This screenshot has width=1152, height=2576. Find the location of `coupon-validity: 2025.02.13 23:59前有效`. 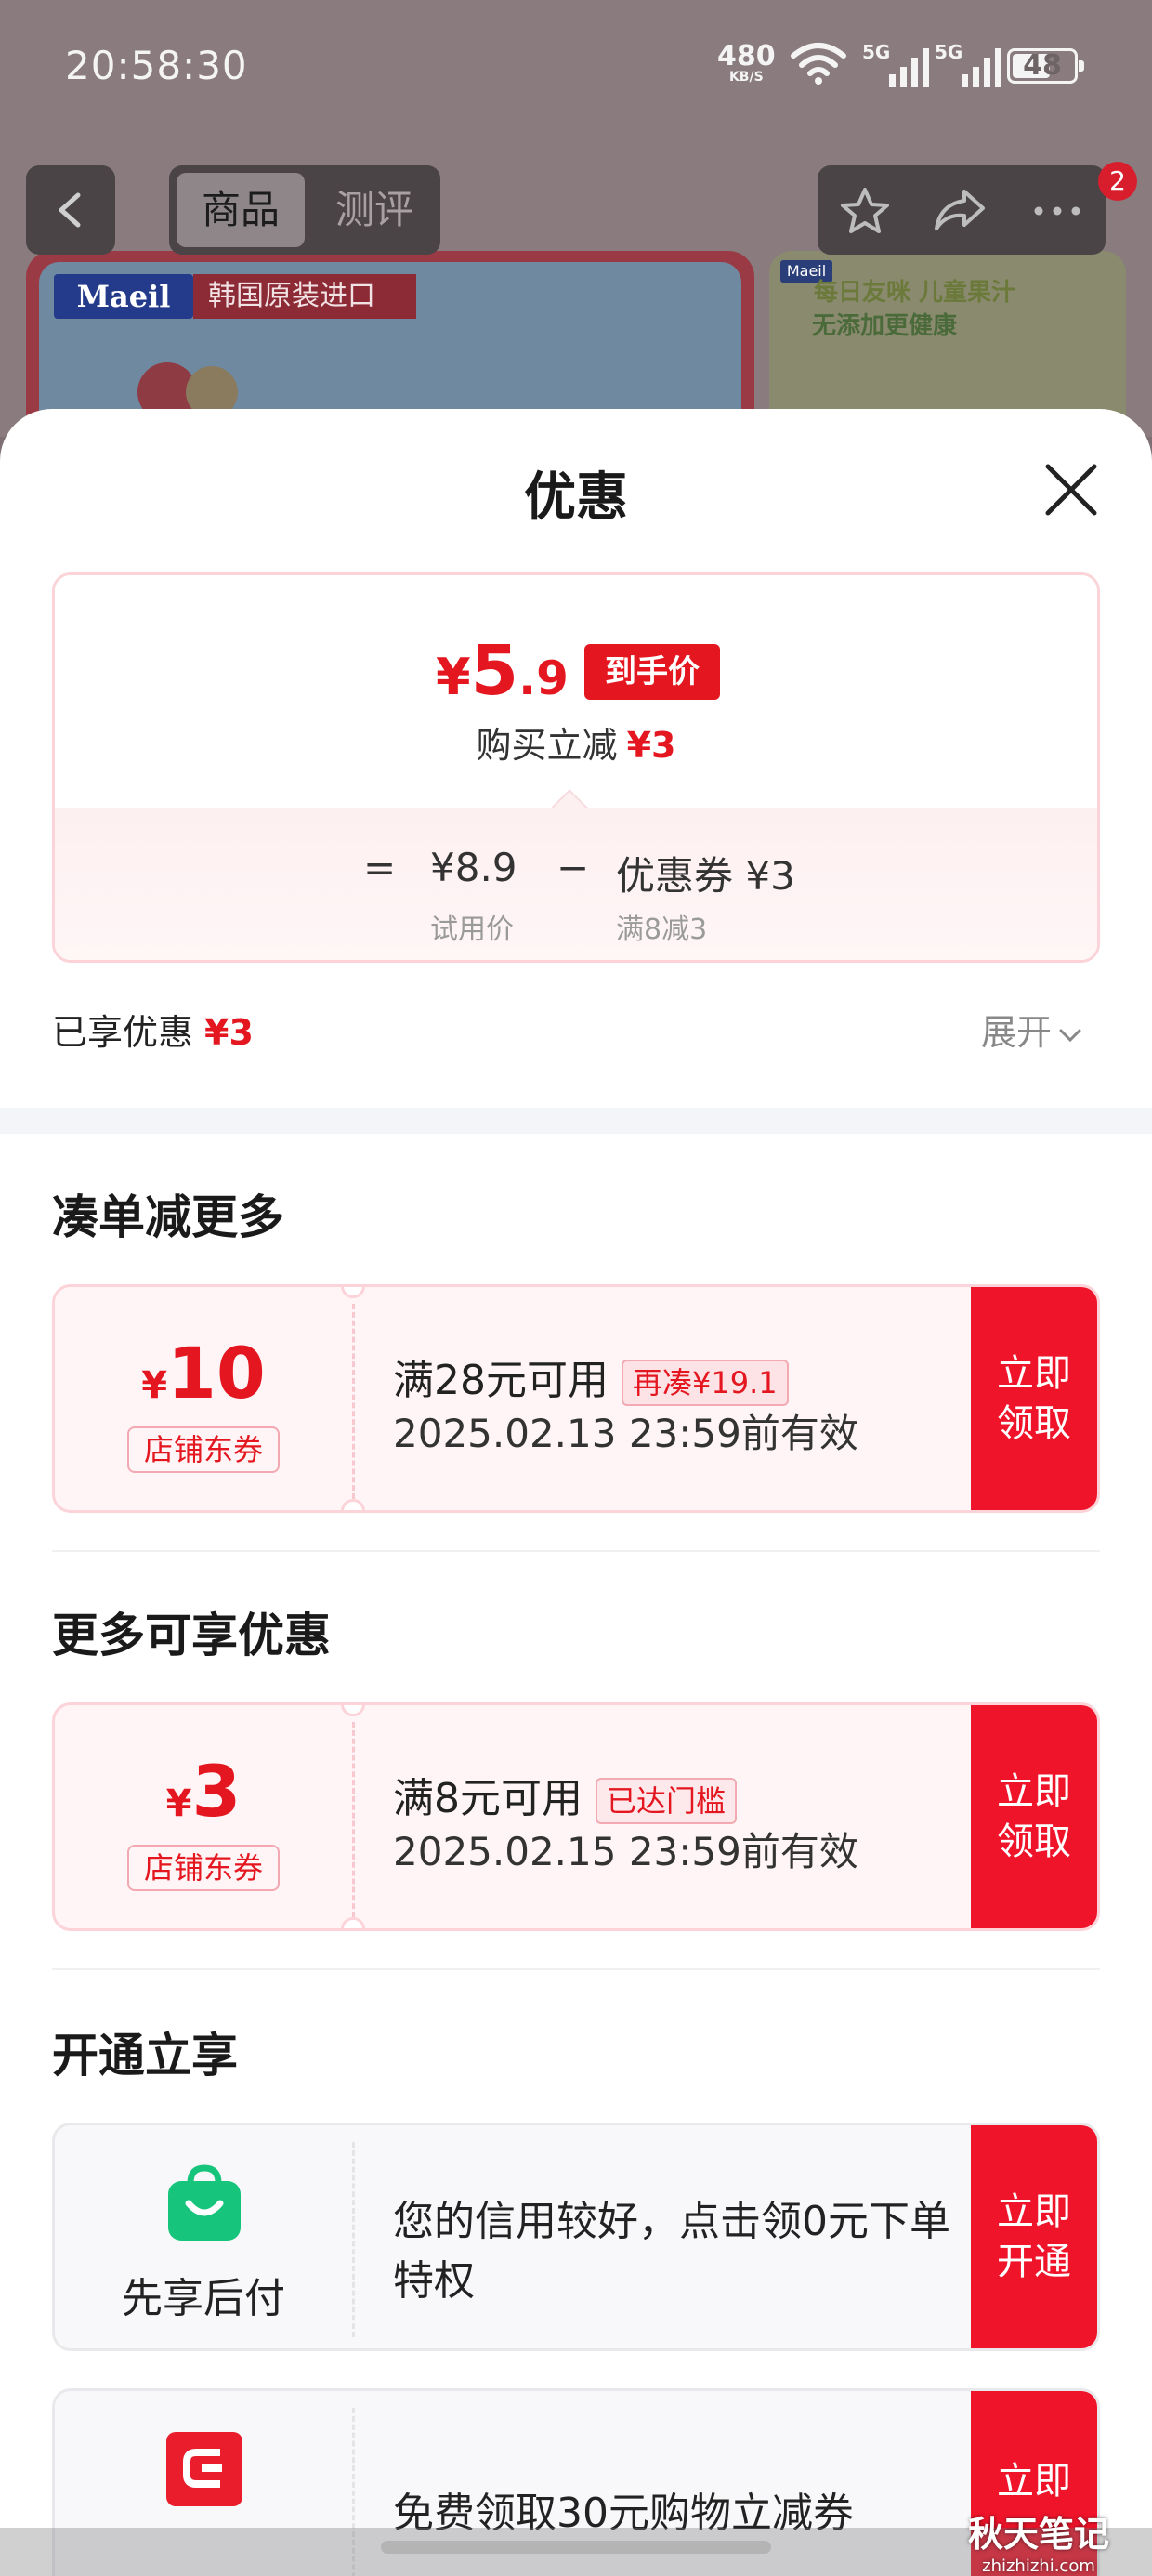

coupon-validity: 2025.02.13 23:59前有效 is located at coordinates (625, 1433).